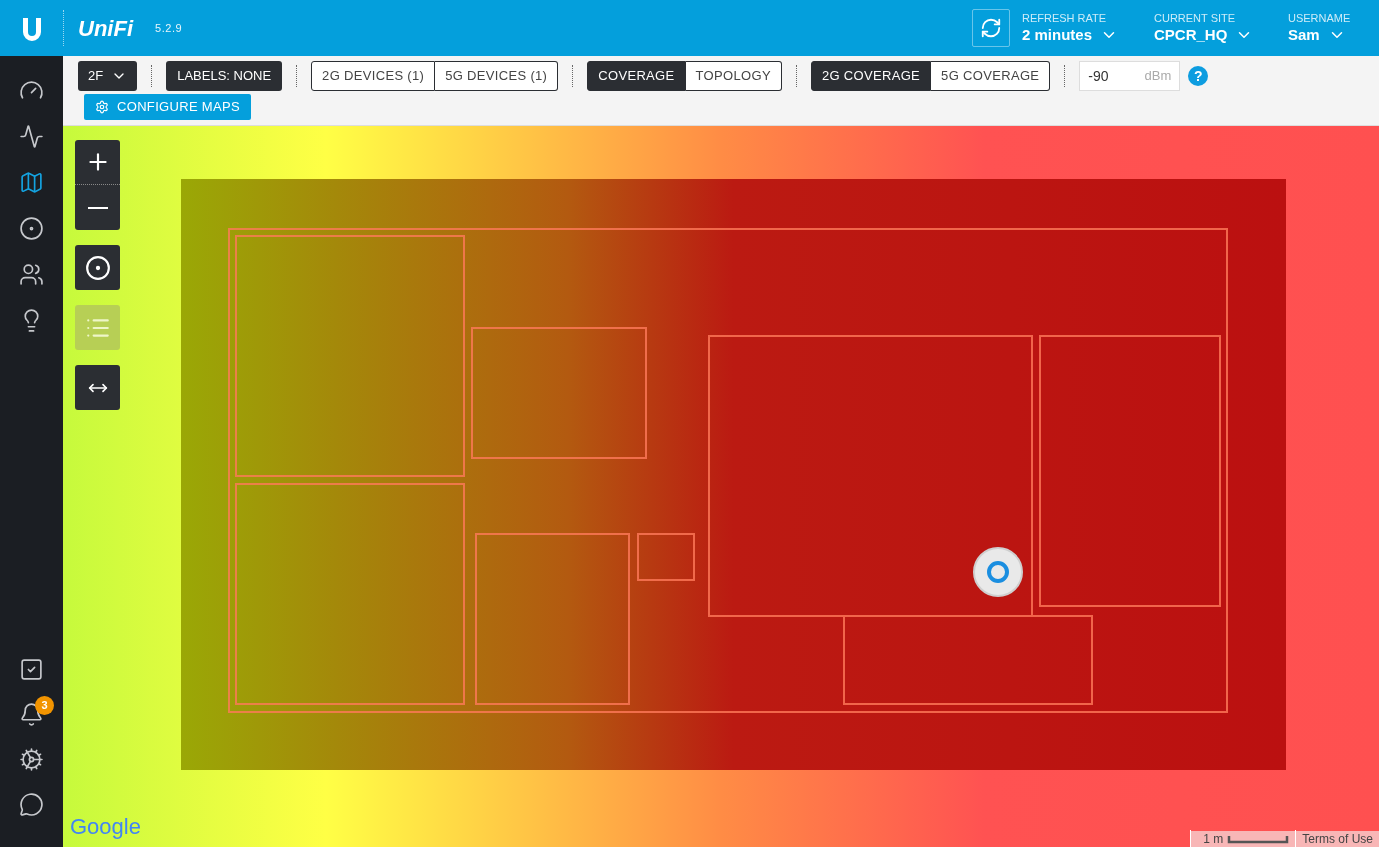  What do you see at coordinates (1320, 18) in the screenshot?
I see `header-label: USERNAME` at bounding box center [1320, 18].